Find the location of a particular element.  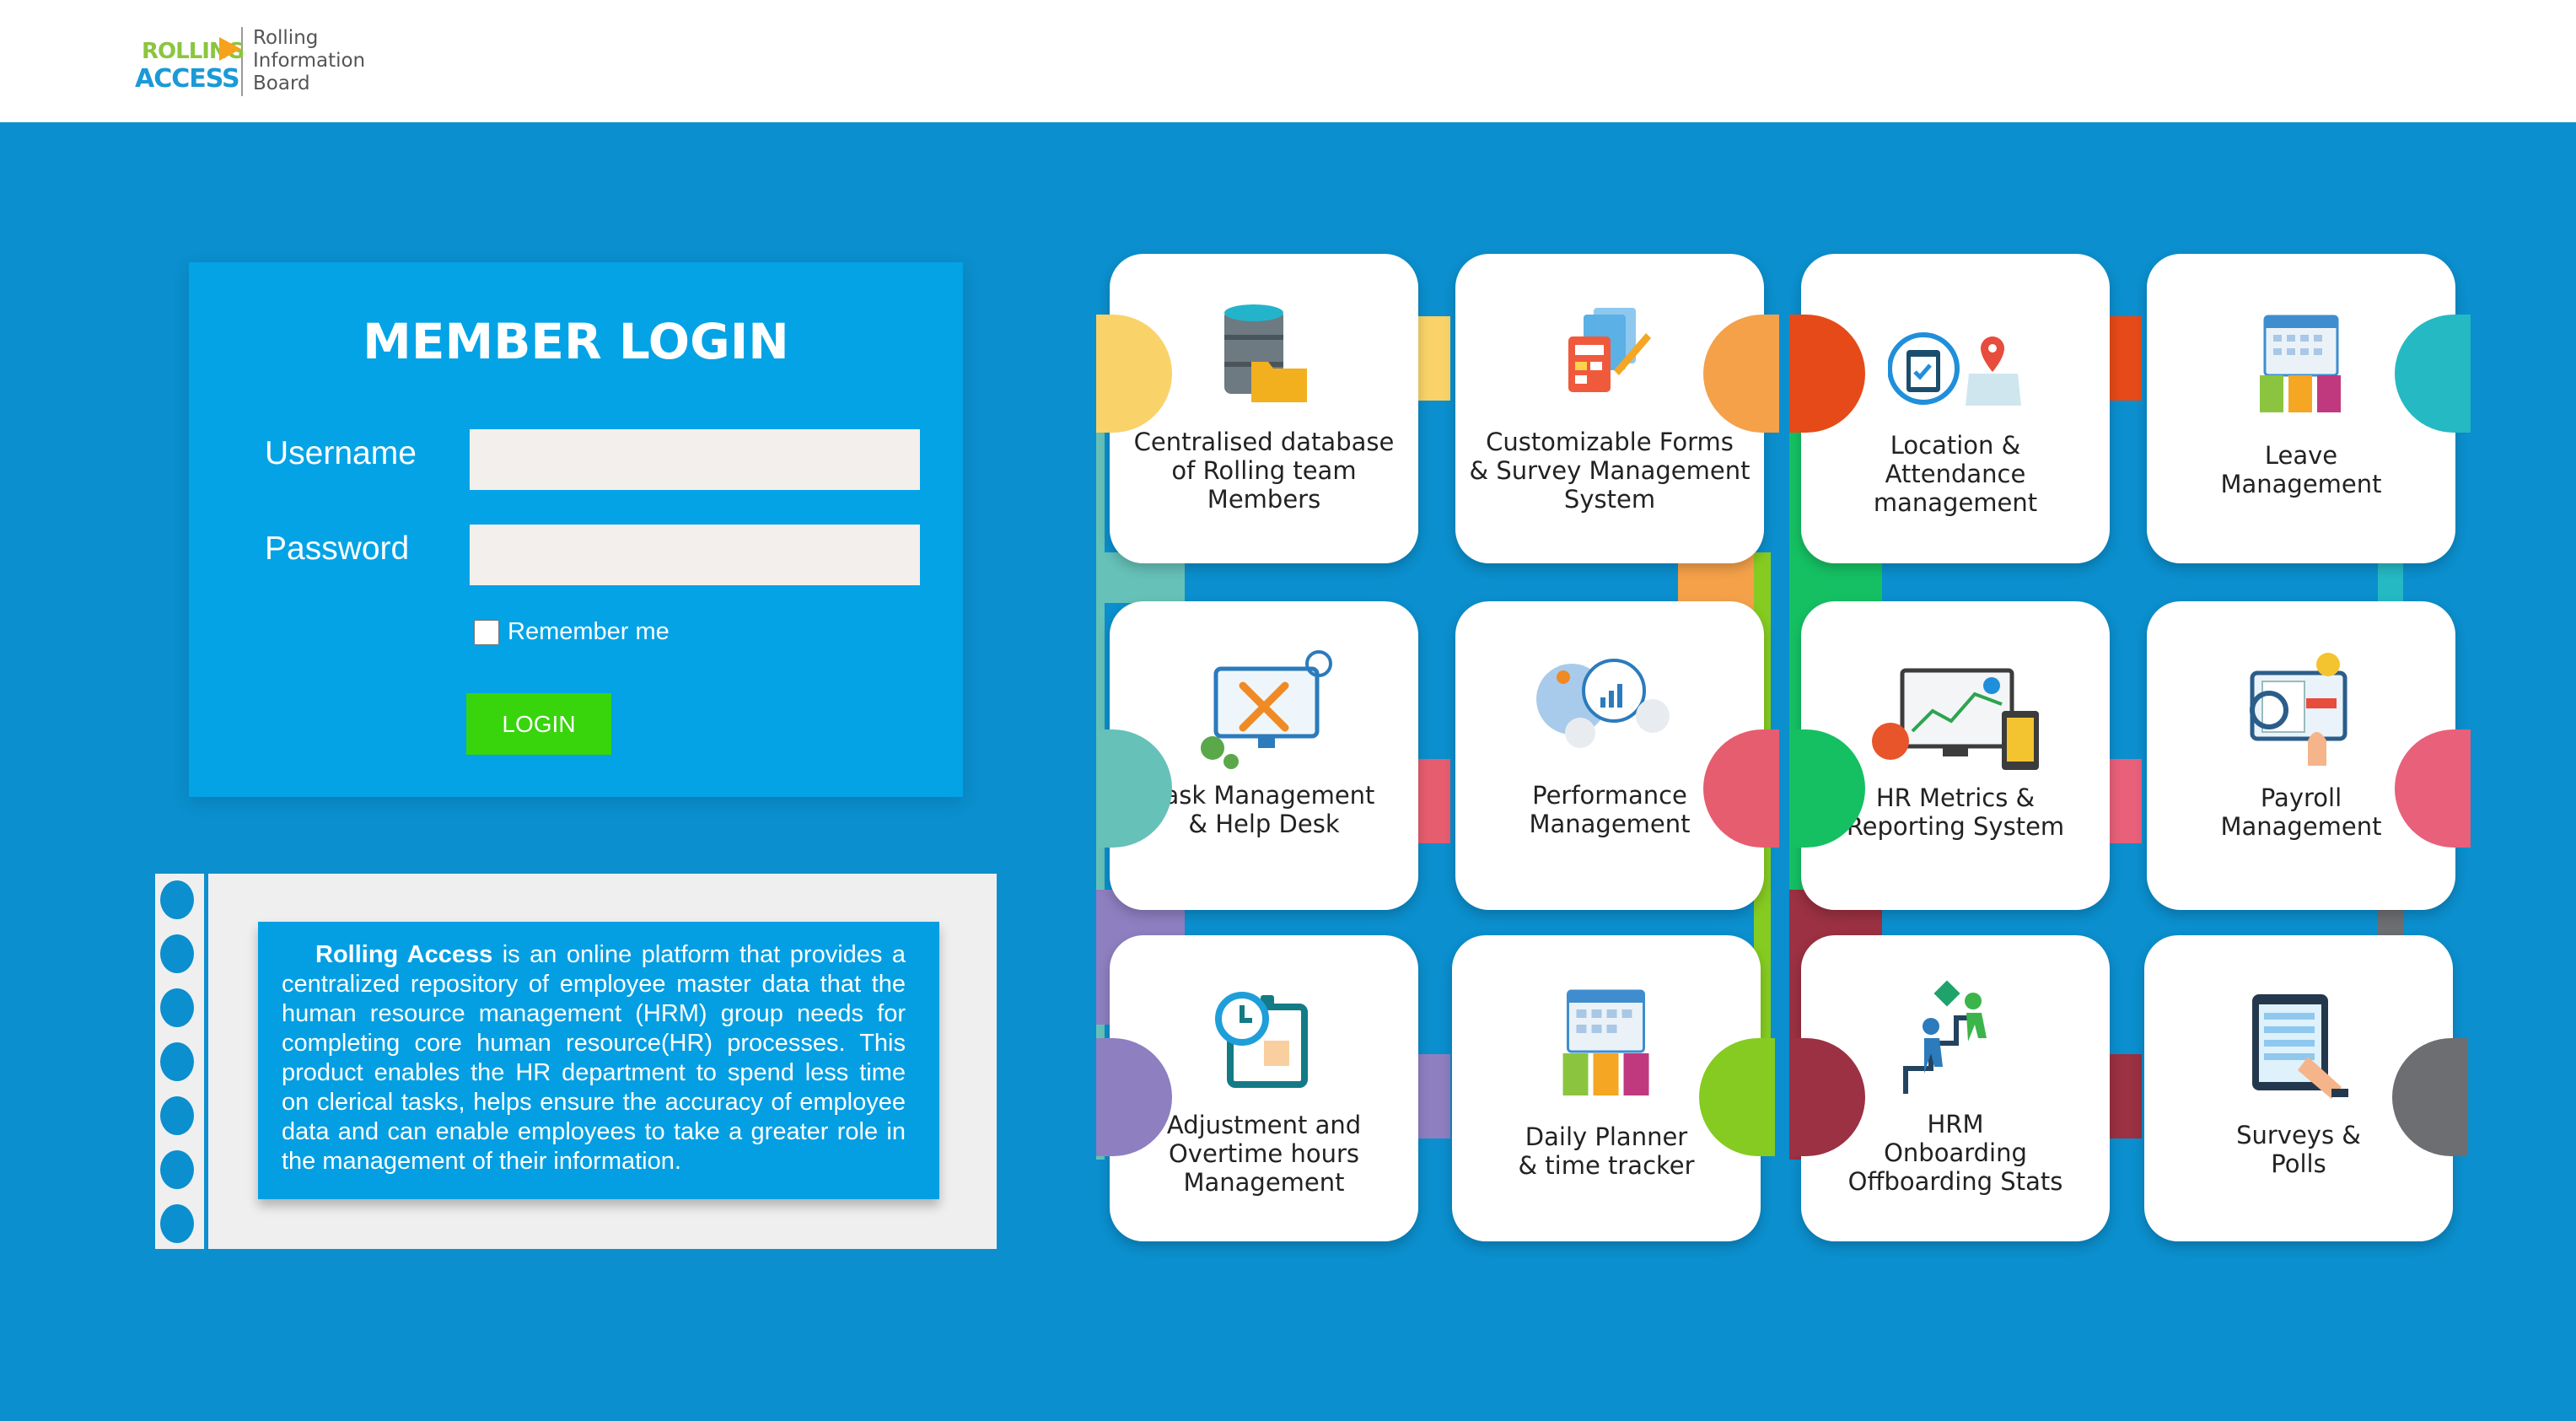

login-button: LOGIN is located at coordinates (538, 724).